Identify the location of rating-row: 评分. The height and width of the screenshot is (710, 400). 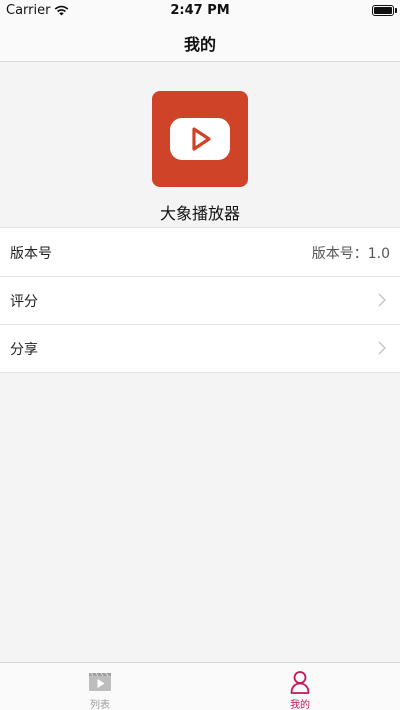
(200, 300).